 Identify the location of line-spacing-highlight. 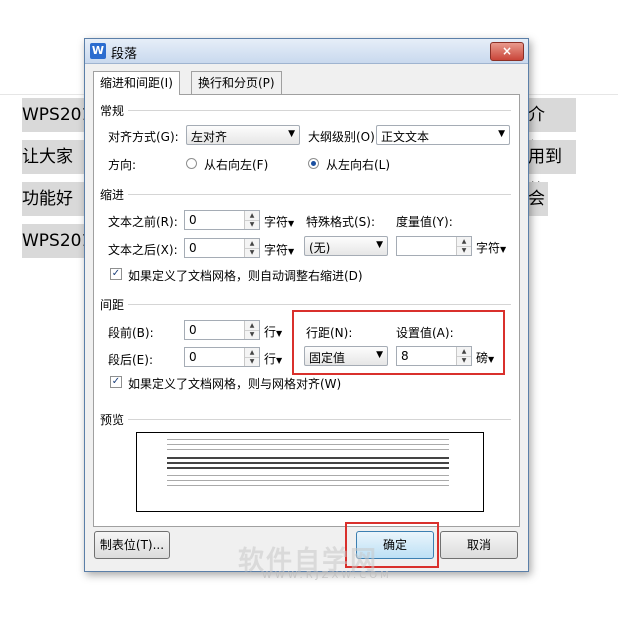
(398, 342).